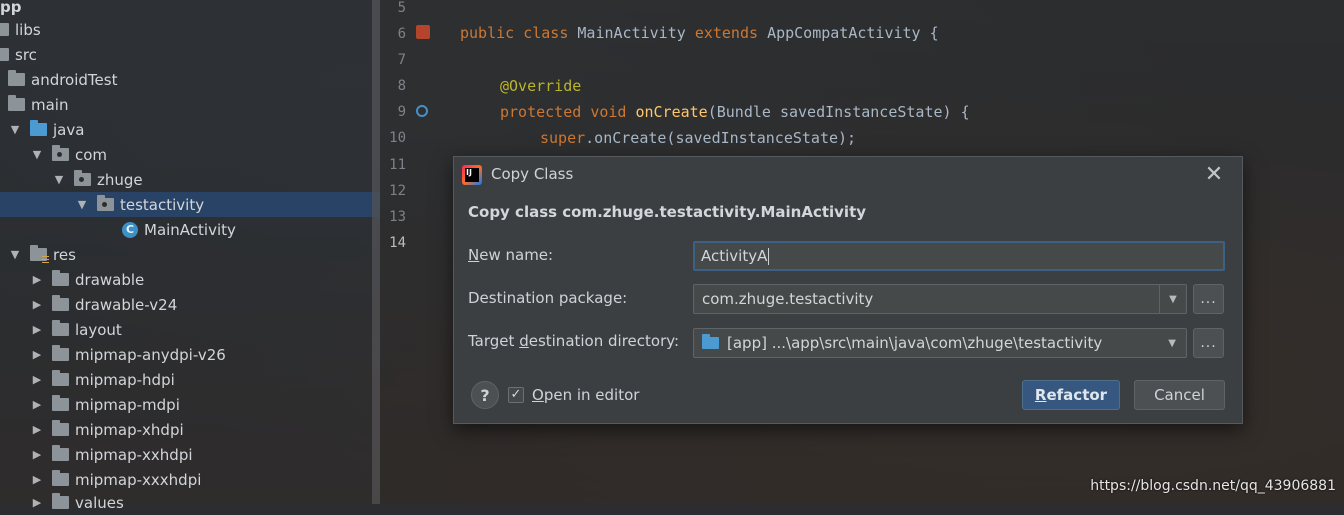 Image resolution: width=1344 pixels, height=515 pixels. What do you see at coordinates (190, 329) in the screenshot?
I see `tree-item-layout: ▶ layout` at bounding box center [190, 329].